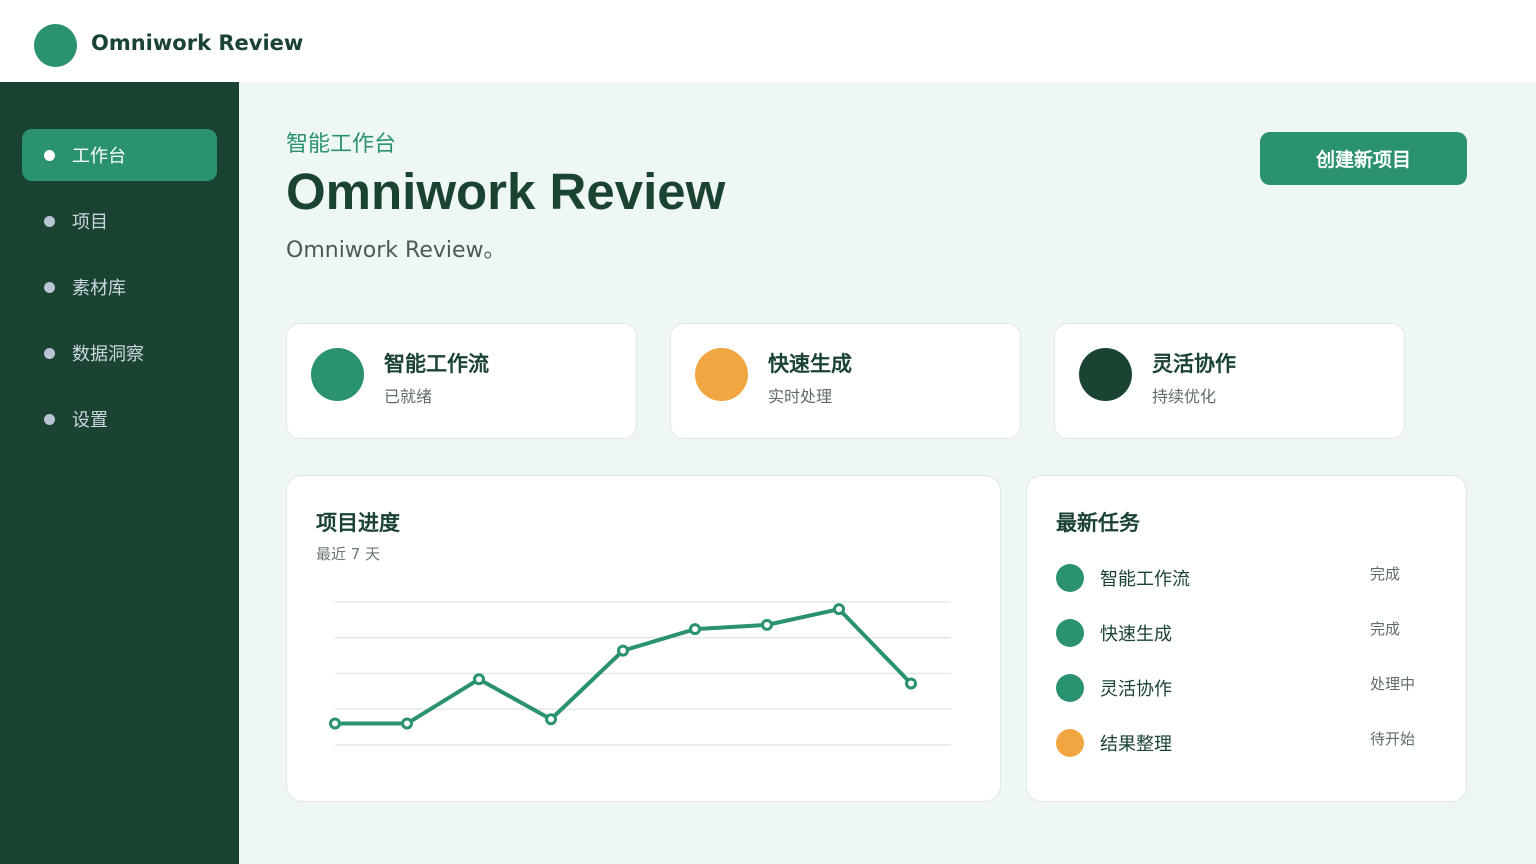 The image size is (1536, 864). Describe the element at coordinates (1194, 364) in the screenshot. I see `feature-title: 灵活协作` at that location.